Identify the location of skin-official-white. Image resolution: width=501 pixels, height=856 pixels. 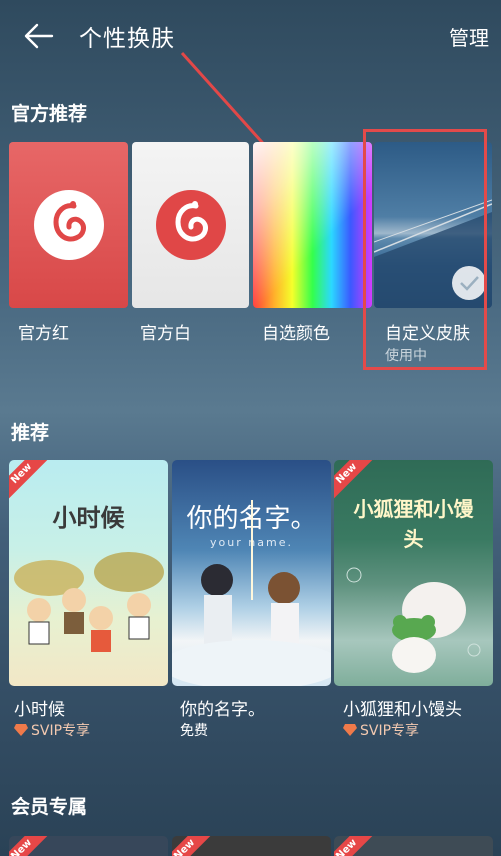
(190, 225).